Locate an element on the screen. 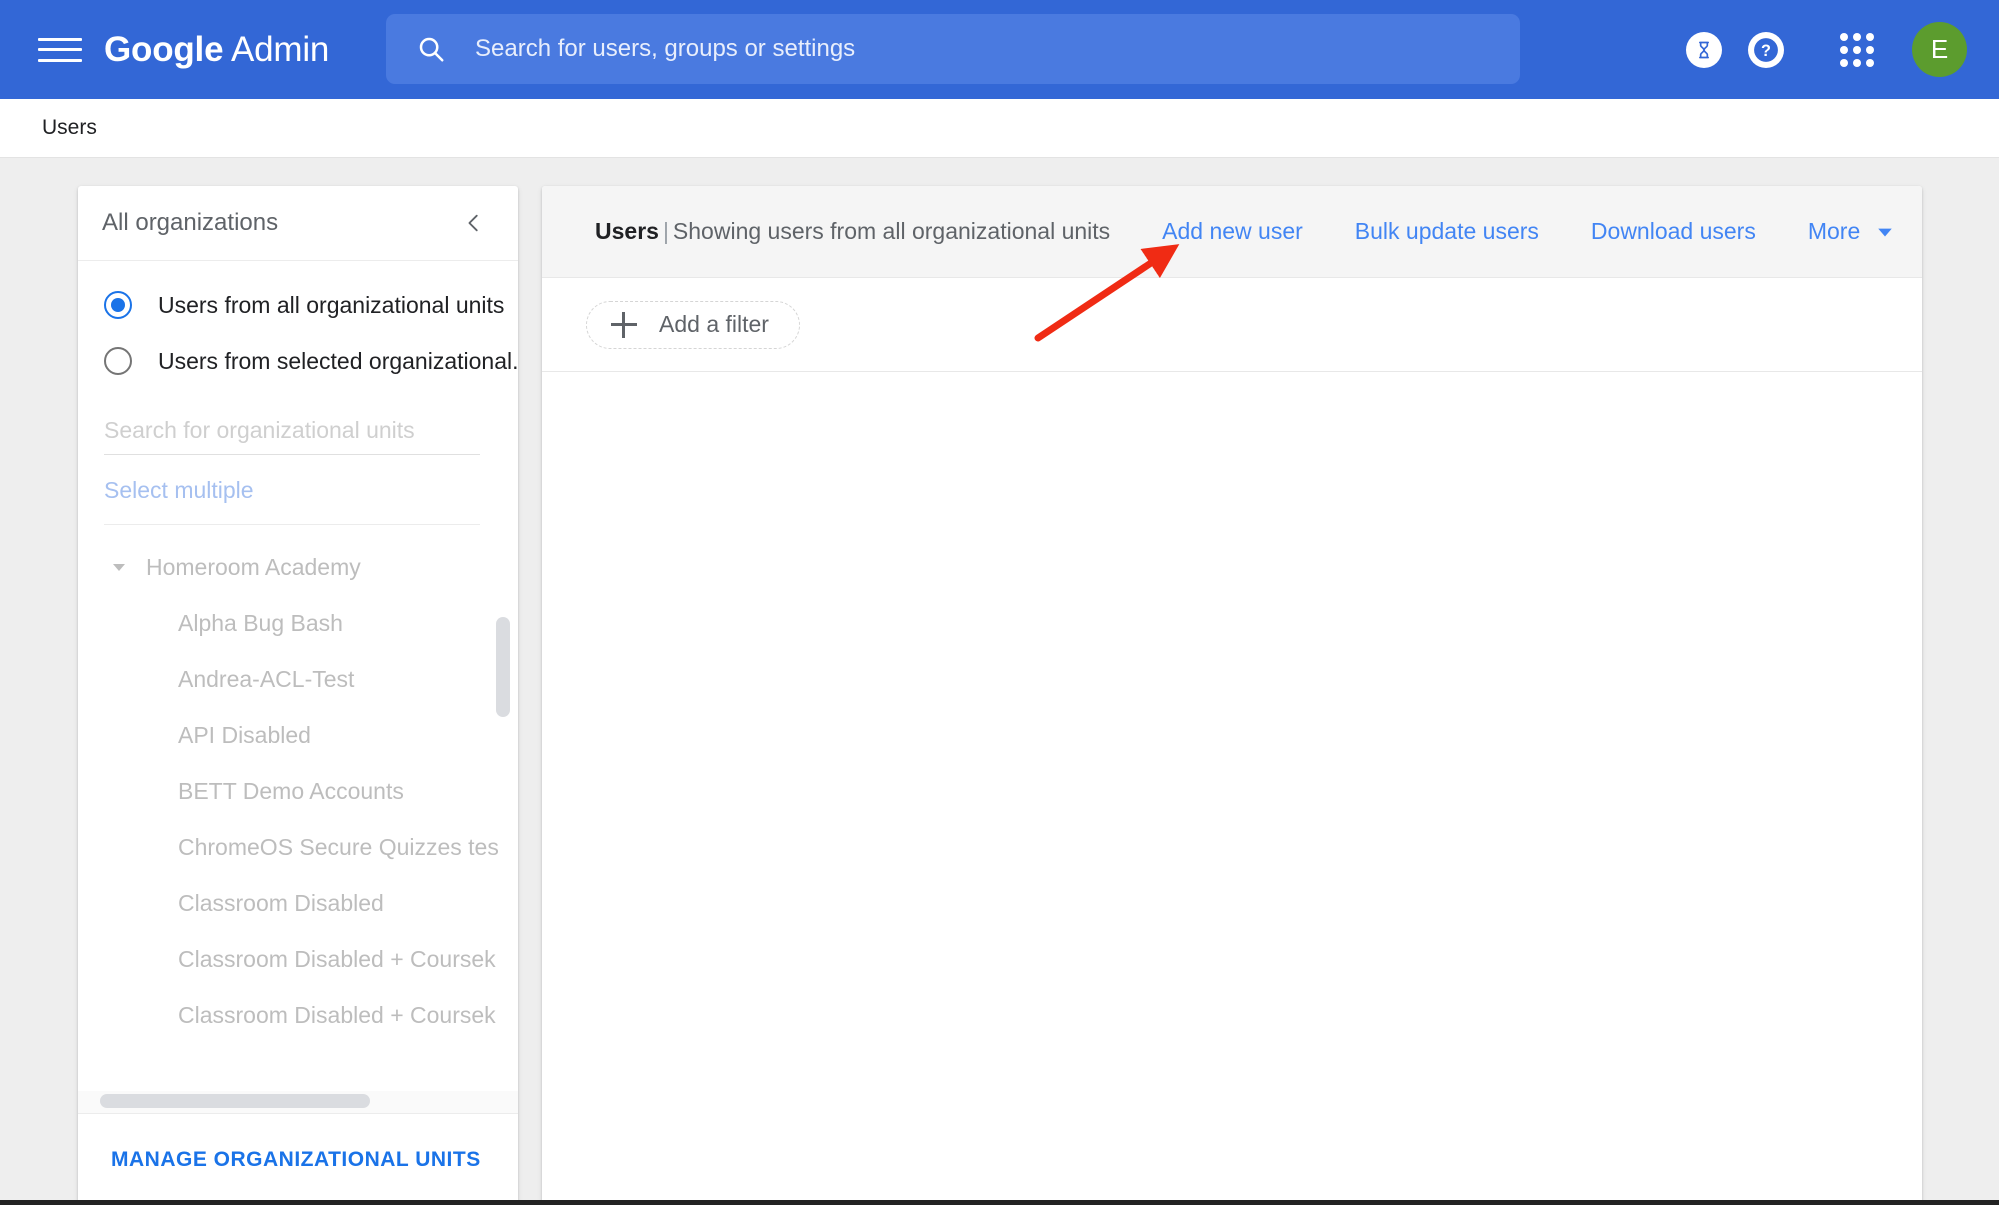 The image size is (1999, 1205). org-unit-label: Classroom Disabled is located at coordinates (281, 902).